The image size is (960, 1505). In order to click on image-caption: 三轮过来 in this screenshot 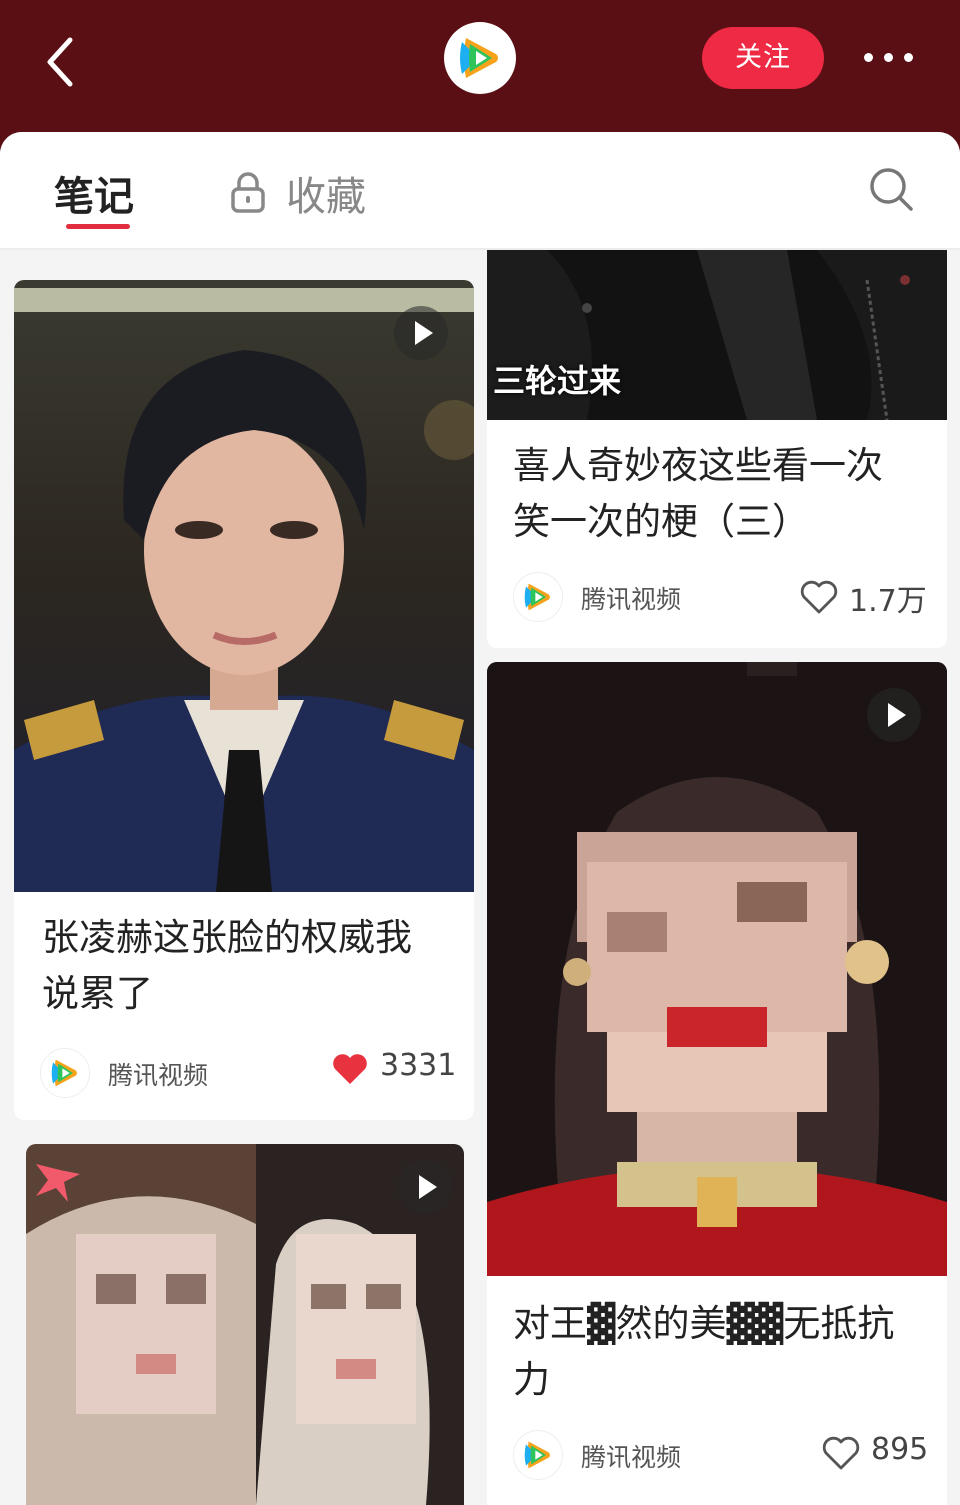, I will do `click(557, 381)`.